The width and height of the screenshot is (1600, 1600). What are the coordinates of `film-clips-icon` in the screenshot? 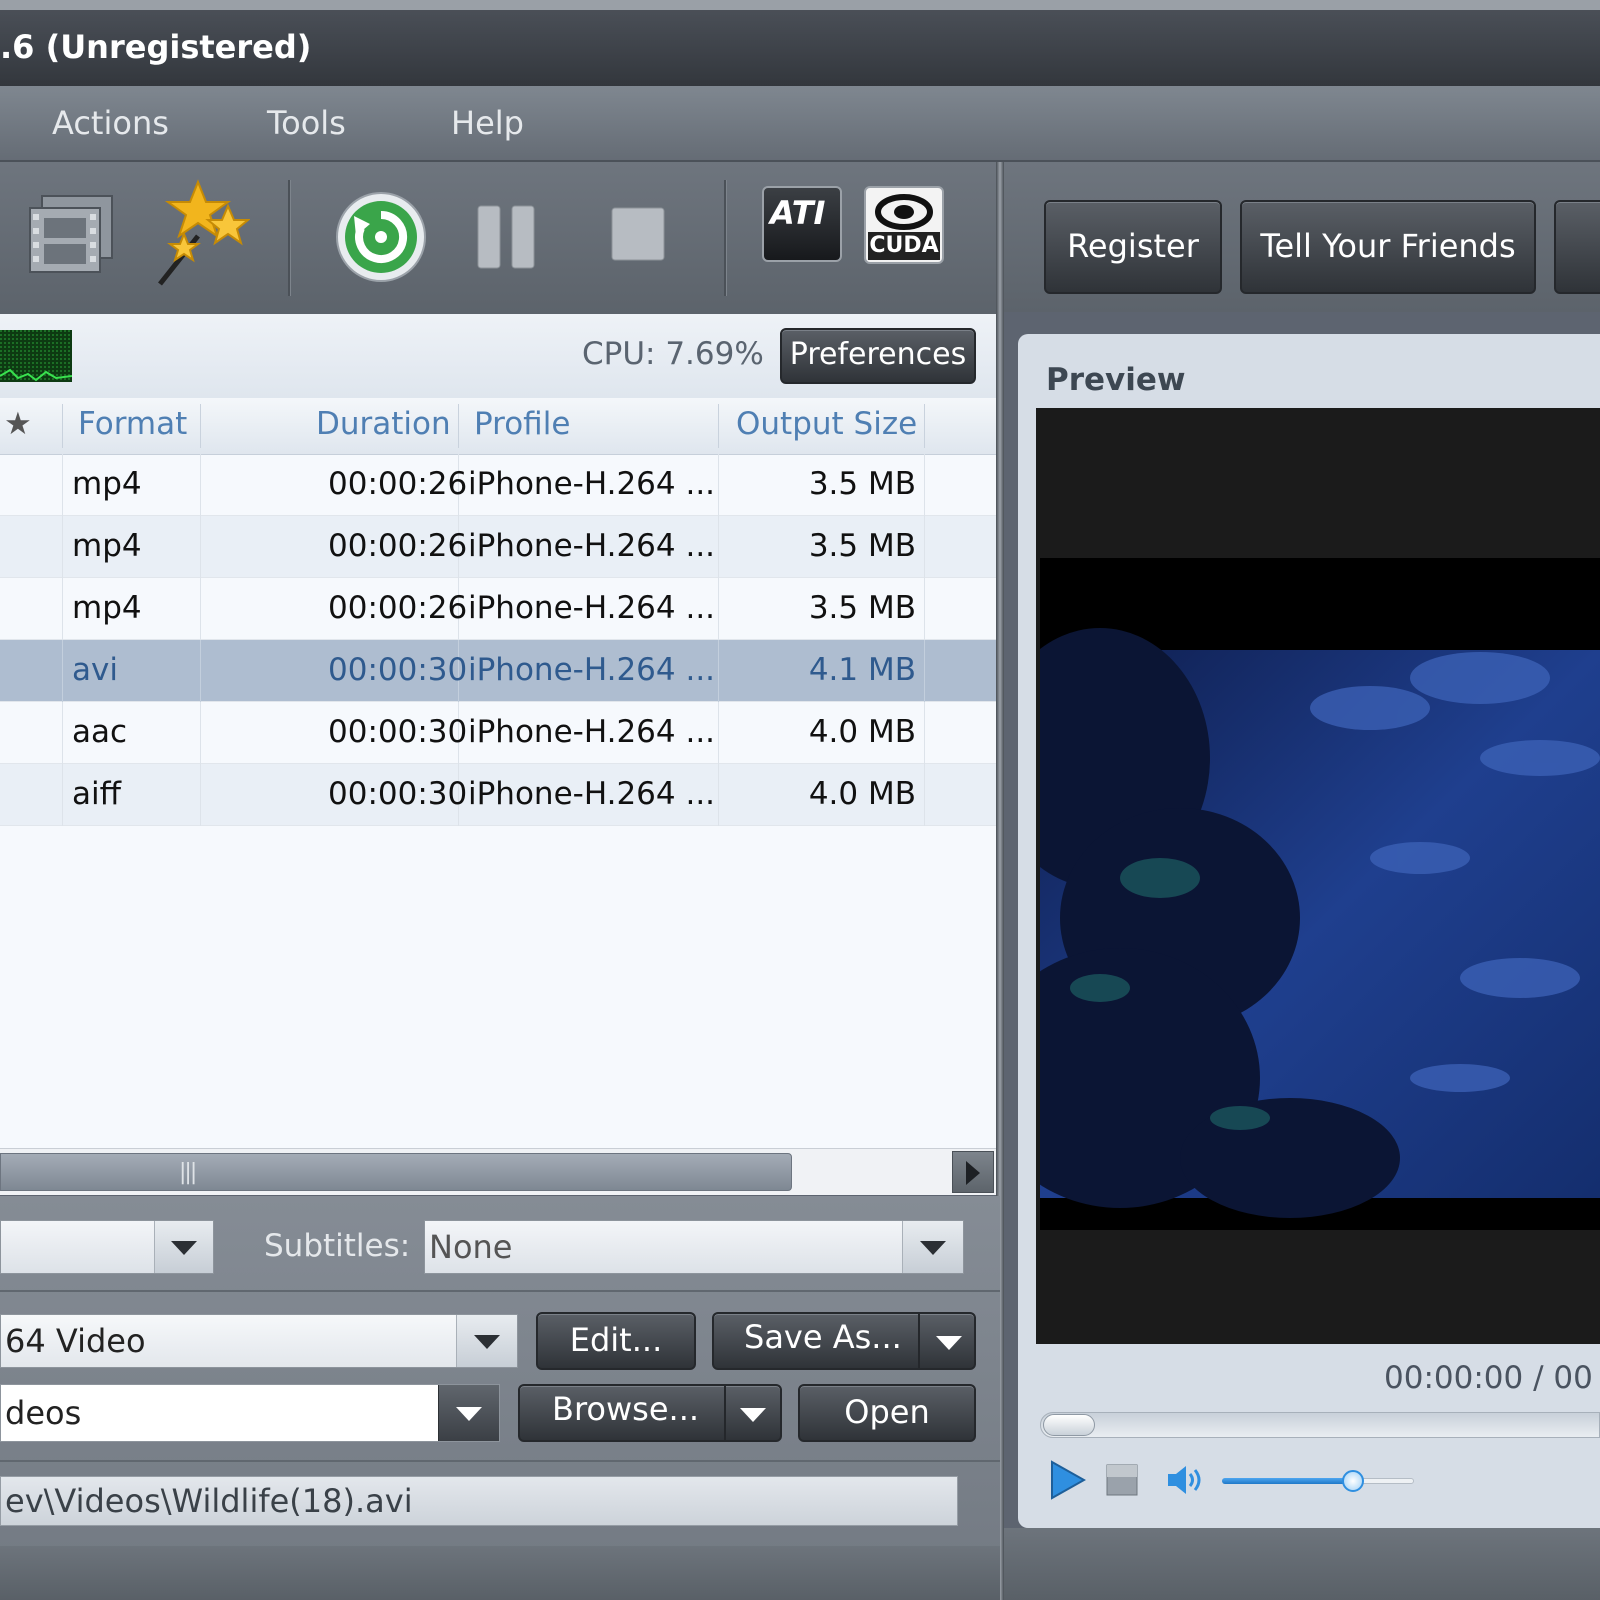 It's located at (72, 234).